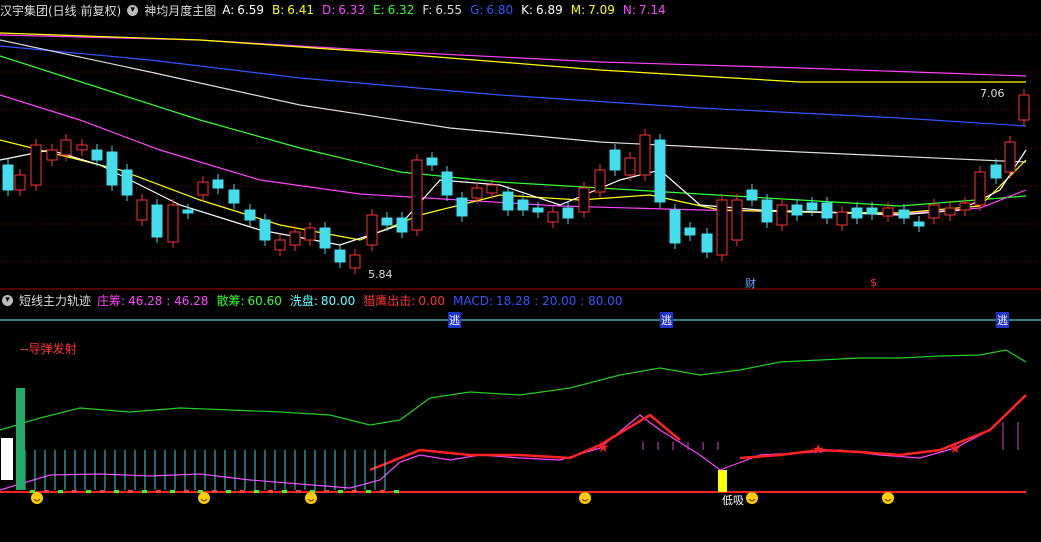 The height and width of the screenshot is (542, 1041). I want to click on low-buy-bar, so click(722, 481).